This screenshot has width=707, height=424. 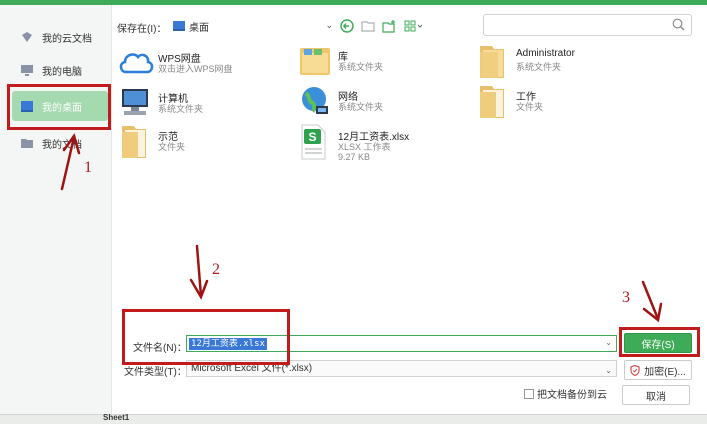 I want to click on xlsx-file-icon: S, so click(x=316, y=142).